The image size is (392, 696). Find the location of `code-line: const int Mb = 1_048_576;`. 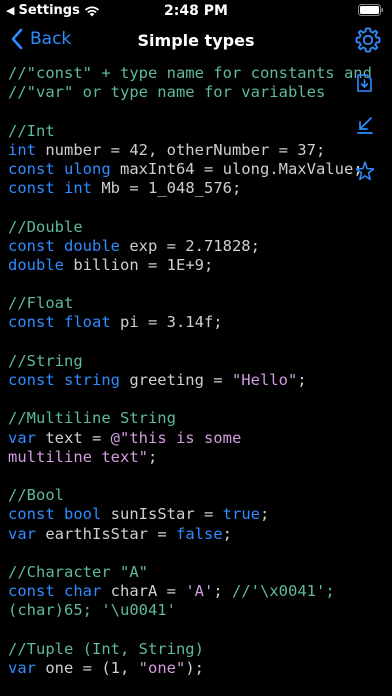

code-line: const int Mb = 1_048_576; is located at coordinates (200, 188).